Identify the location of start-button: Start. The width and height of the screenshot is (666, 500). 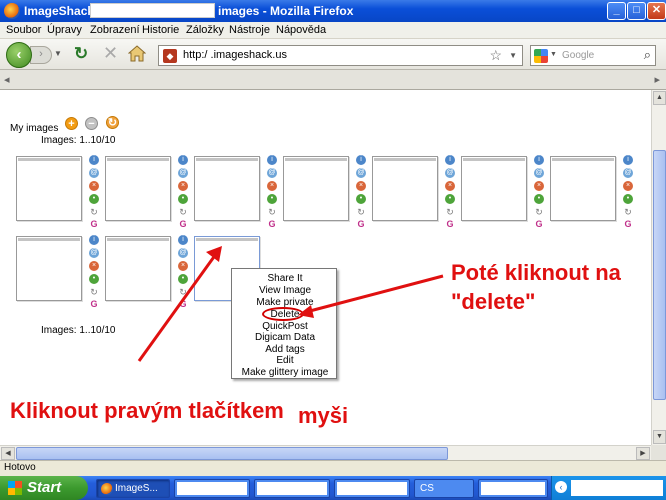
(44, 488).